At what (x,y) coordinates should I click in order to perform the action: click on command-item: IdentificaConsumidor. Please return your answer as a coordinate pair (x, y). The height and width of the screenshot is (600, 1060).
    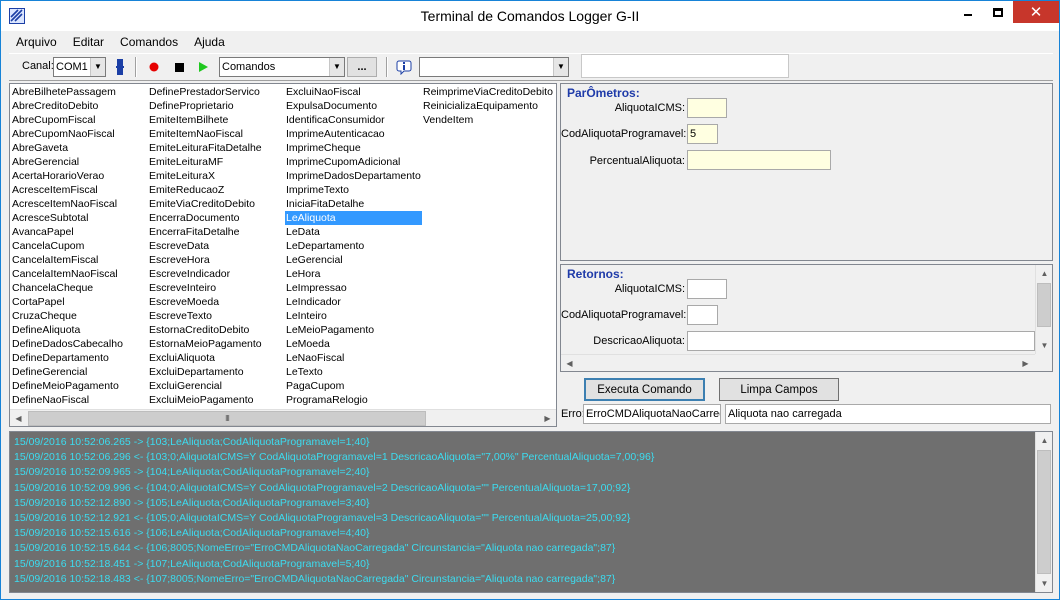
    Looking at the image, I should click on (353, 120).